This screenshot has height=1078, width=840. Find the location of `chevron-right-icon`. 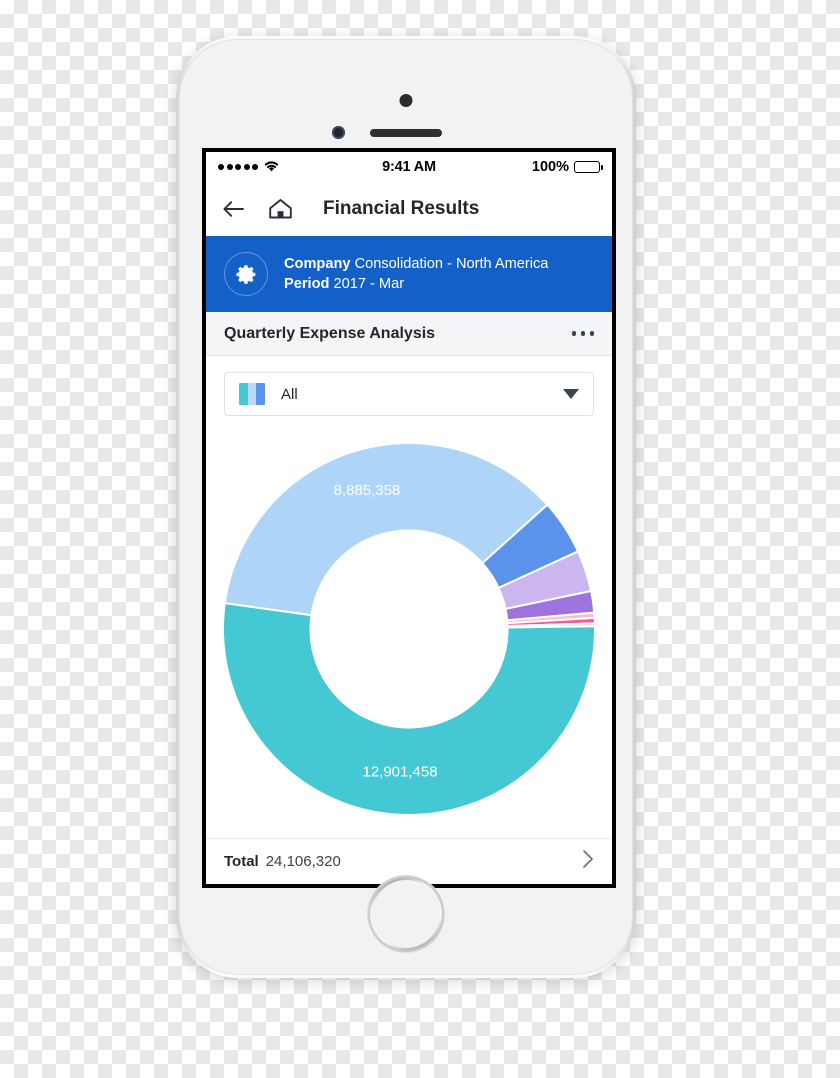

chevron-right-icon is located at coordinates (588, 861).